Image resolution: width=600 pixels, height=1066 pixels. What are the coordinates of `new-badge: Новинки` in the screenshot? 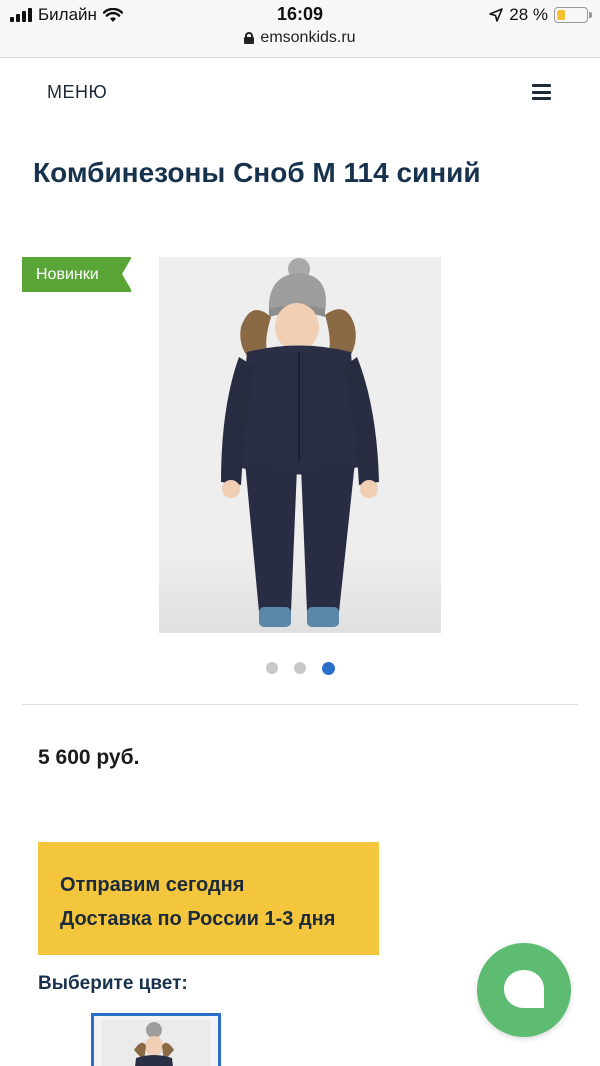 It's located at (77, 274).